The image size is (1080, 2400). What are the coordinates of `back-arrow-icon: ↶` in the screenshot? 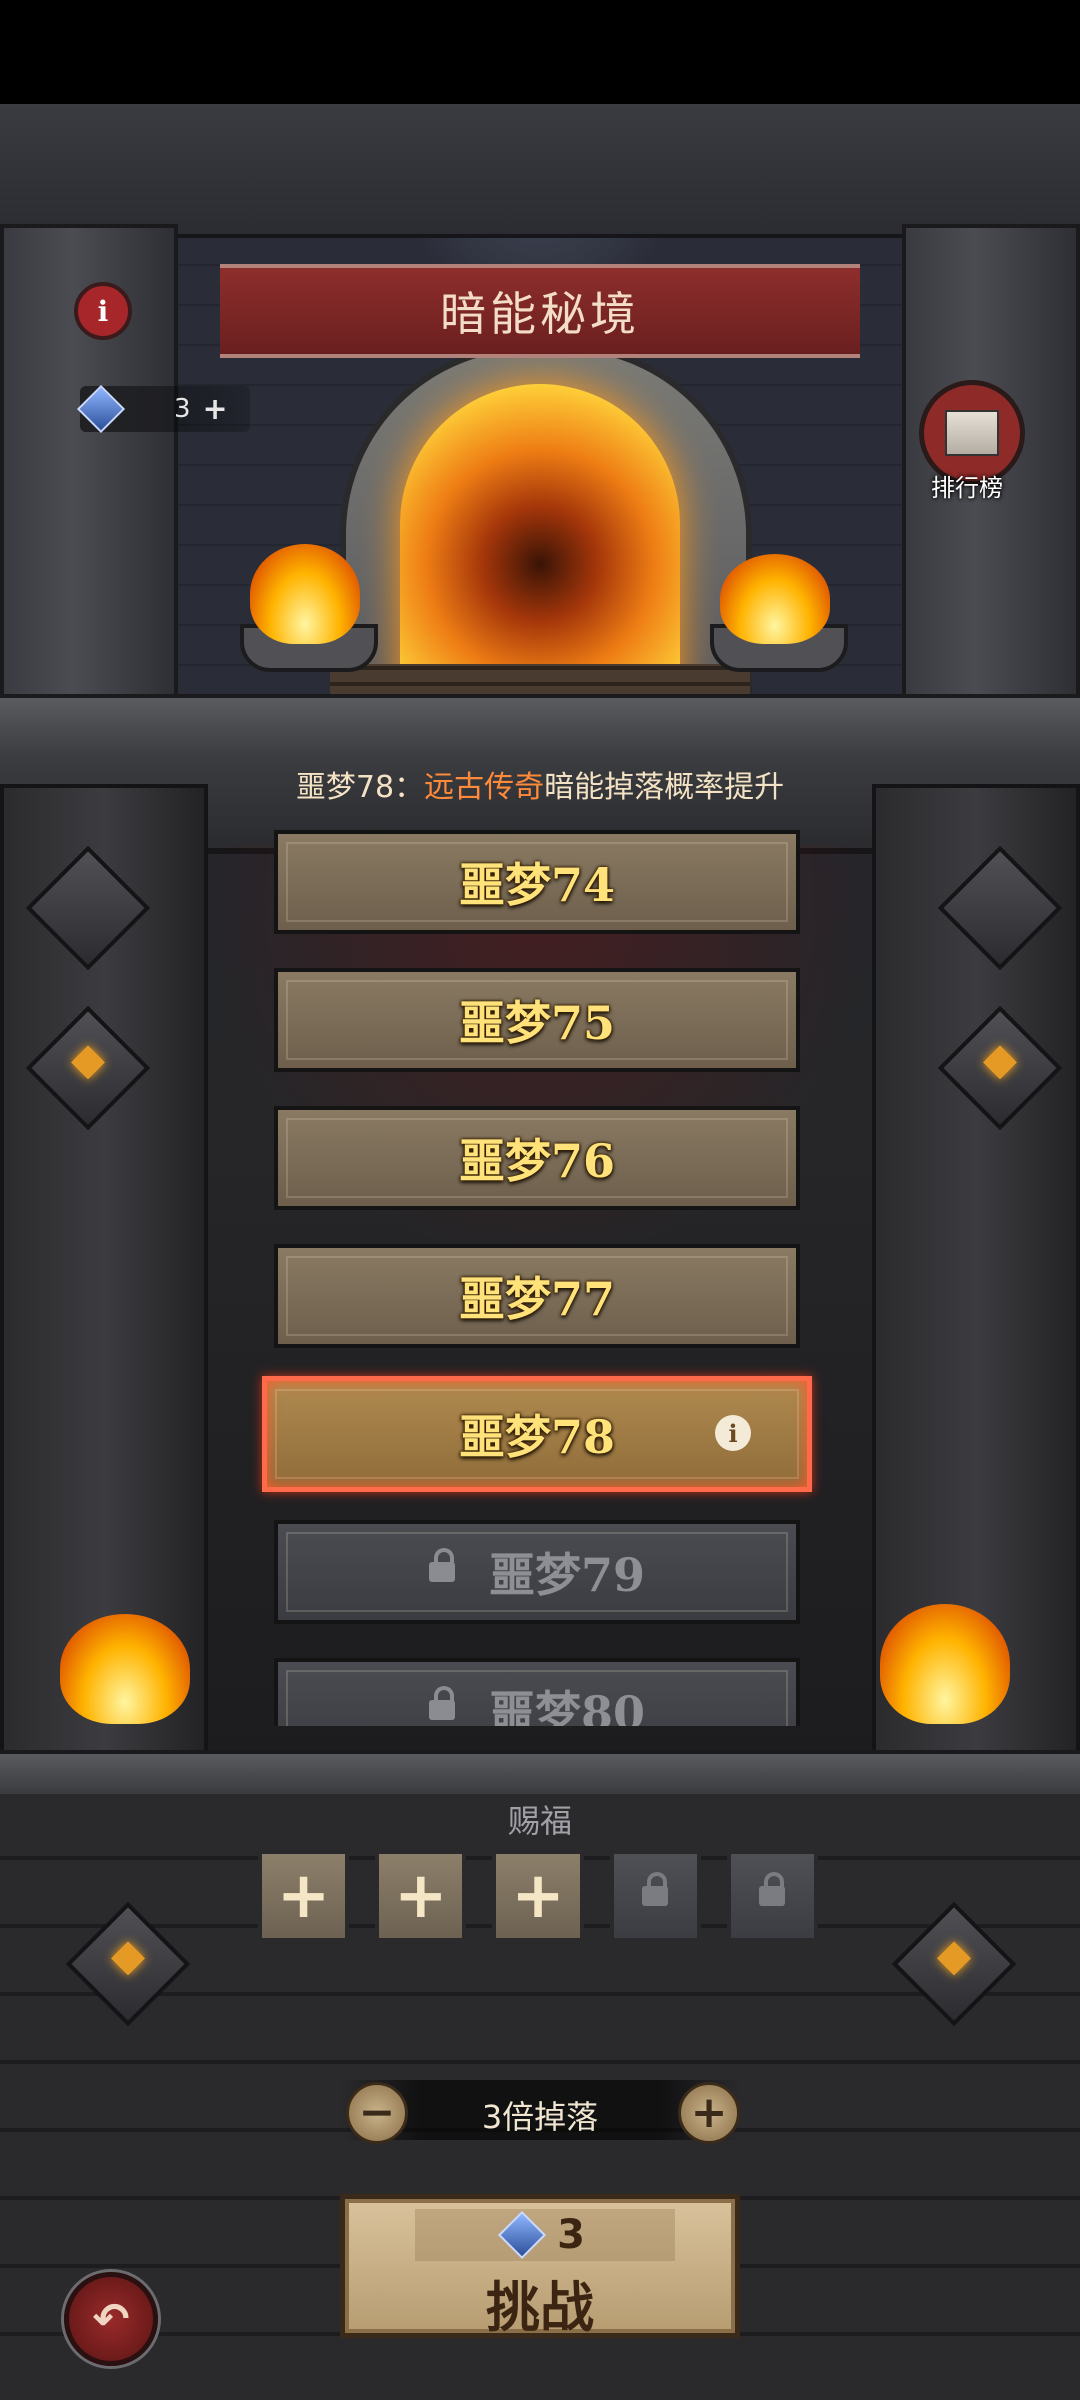 It's located at (111, 2319).